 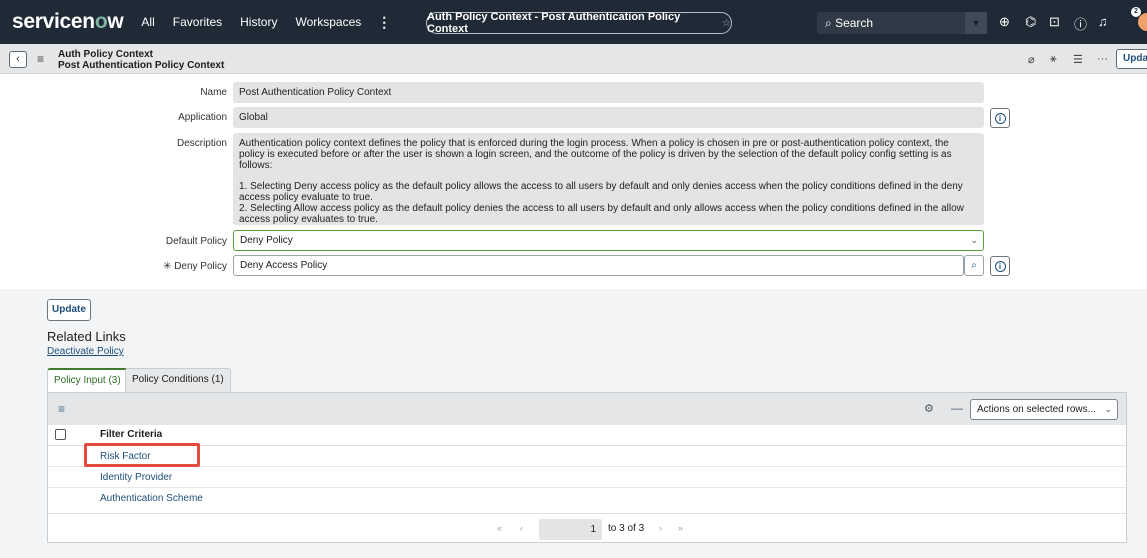 What do you see at coordinates (587, 409) in the screenshot?
I see `list-toolbar: ≡ ⚙ — Actions on selected rows... ⌄` at bounding box center [587, 409].